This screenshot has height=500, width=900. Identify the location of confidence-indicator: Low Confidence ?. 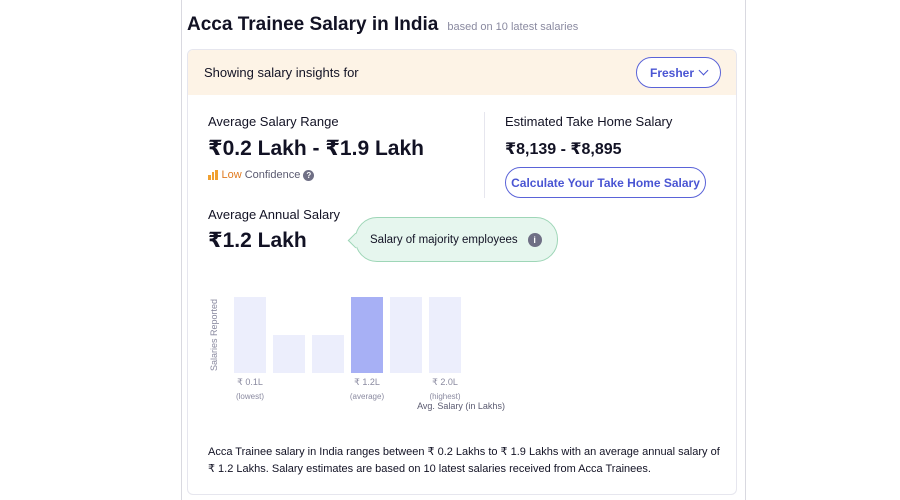
(261, 175).